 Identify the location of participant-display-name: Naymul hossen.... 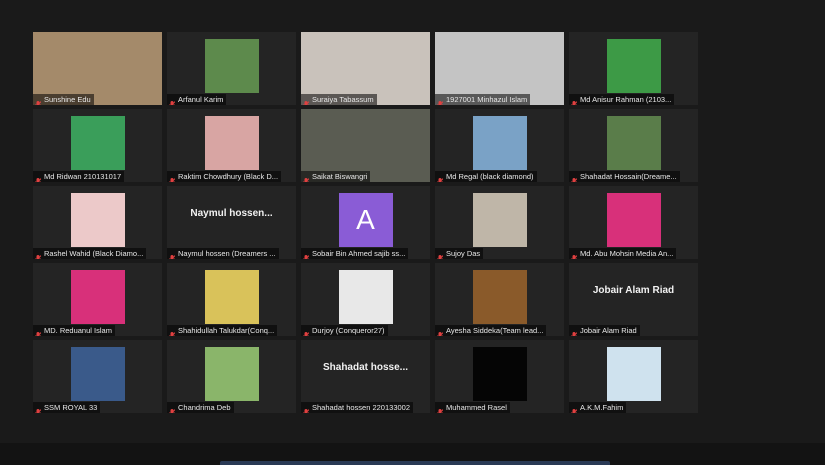
(231, 213).